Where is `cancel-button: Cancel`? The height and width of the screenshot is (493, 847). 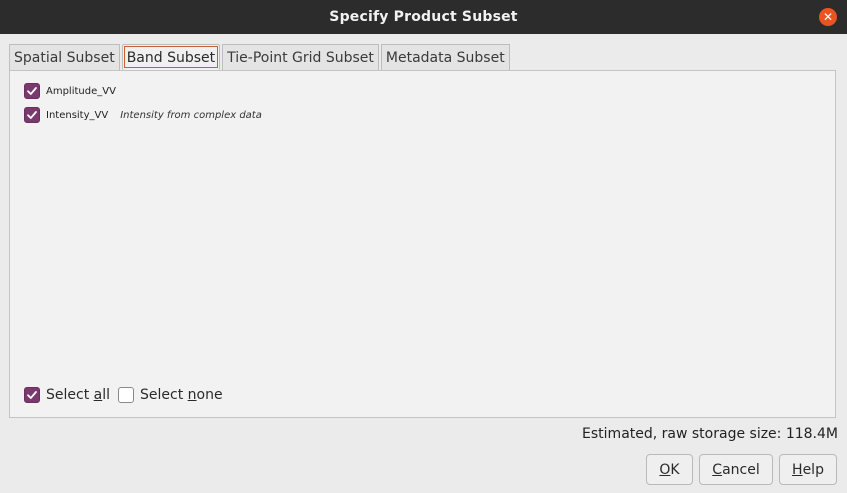 cancel-button: Cancel is located at coordinates (736, 469).